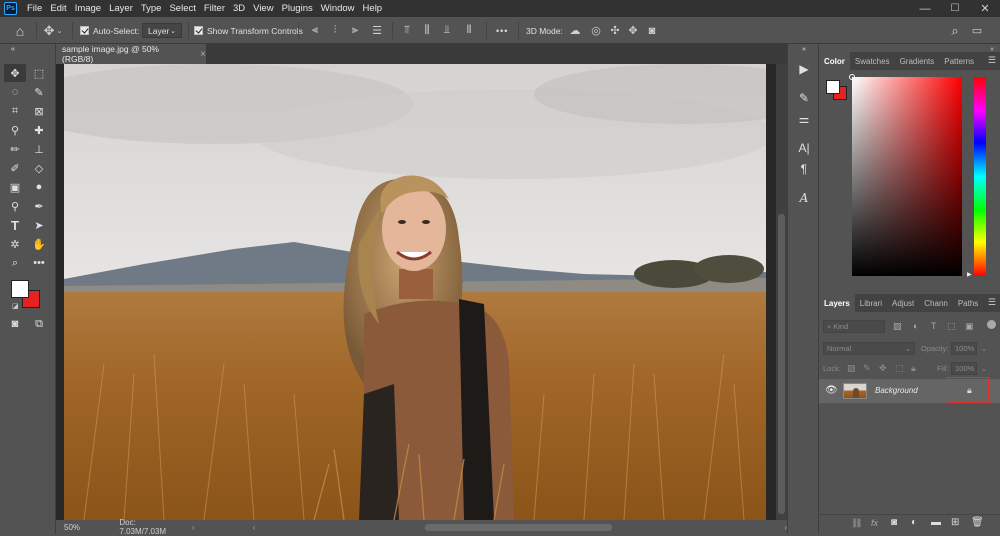 This screenshot has width=1000, height=536. Describe the element at coordinates (804, 119) in the screenshot. I see `adjustments-icon: ⚌` at that location.